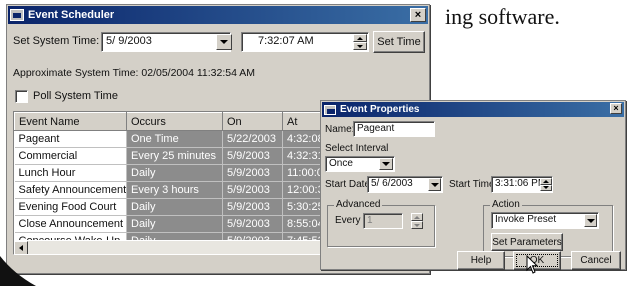 The image size is (631, 286). I want to click on cancel-button: Cancel, so click(596, 260).